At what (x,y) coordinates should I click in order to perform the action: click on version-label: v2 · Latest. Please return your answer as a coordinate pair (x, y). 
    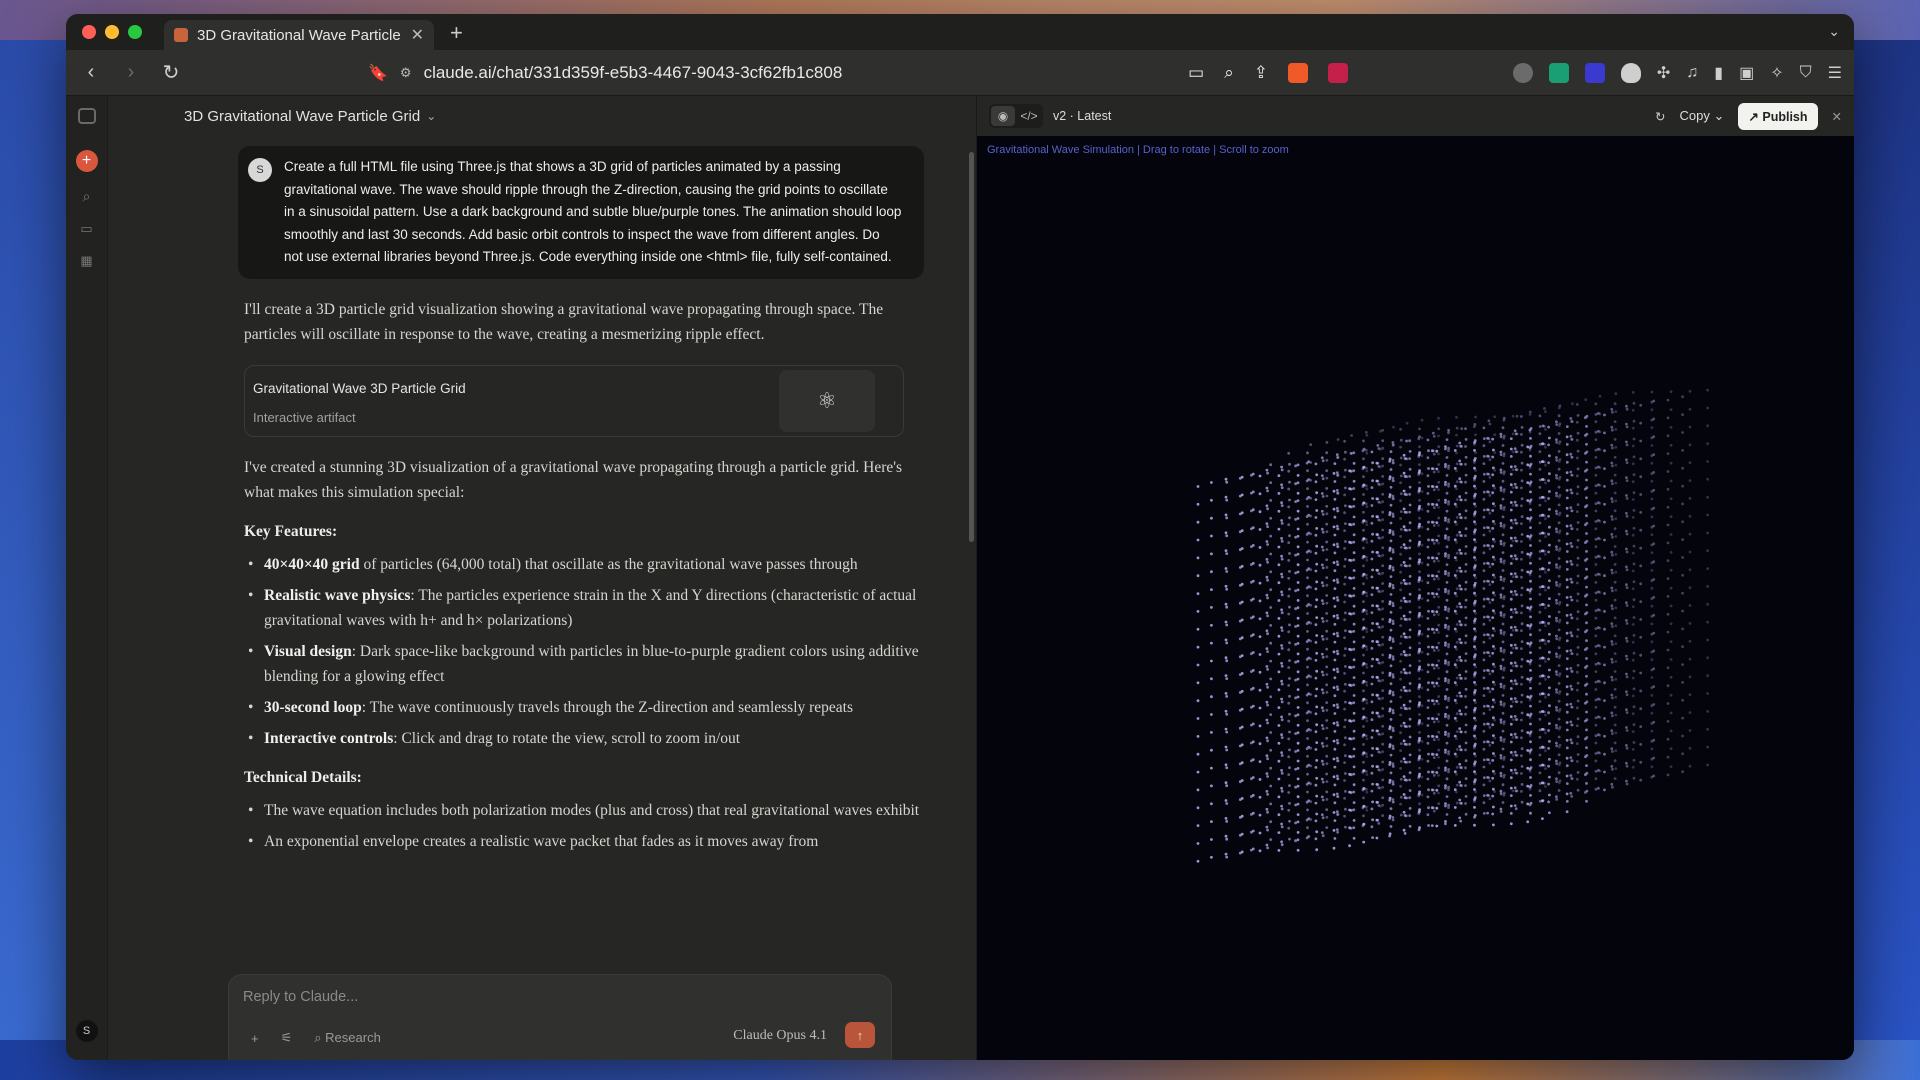
    Looking at the image, I should click on (1082, 116).